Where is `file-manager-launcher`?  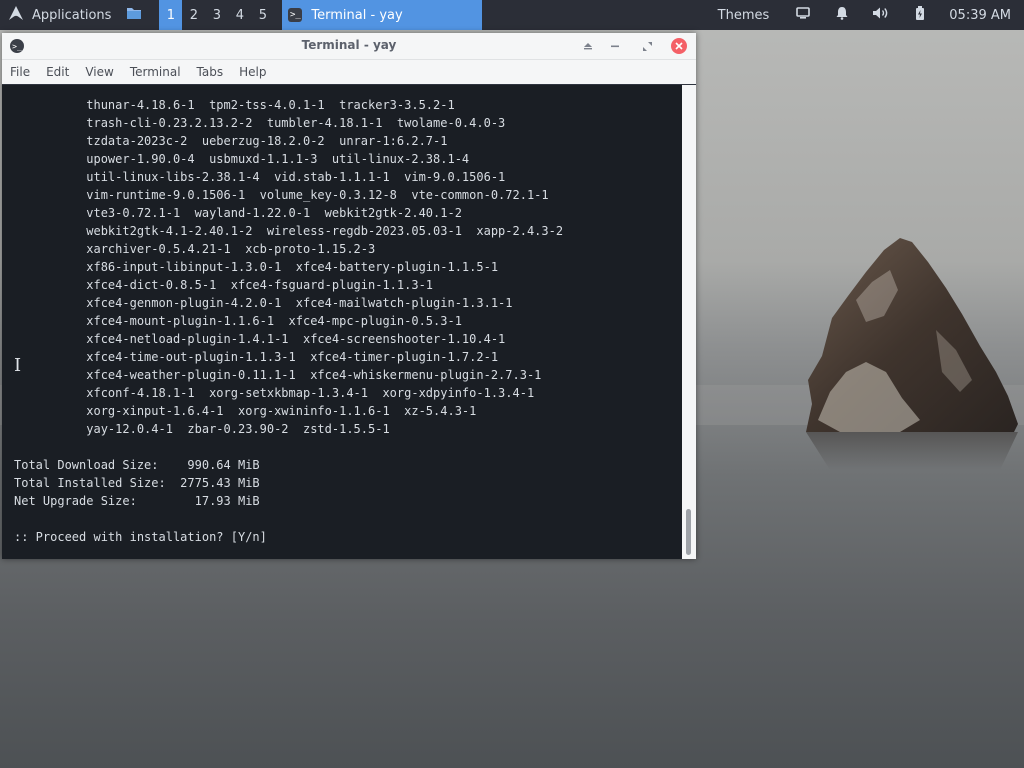 file-manager-launcher is located at coordinates (134, 15).